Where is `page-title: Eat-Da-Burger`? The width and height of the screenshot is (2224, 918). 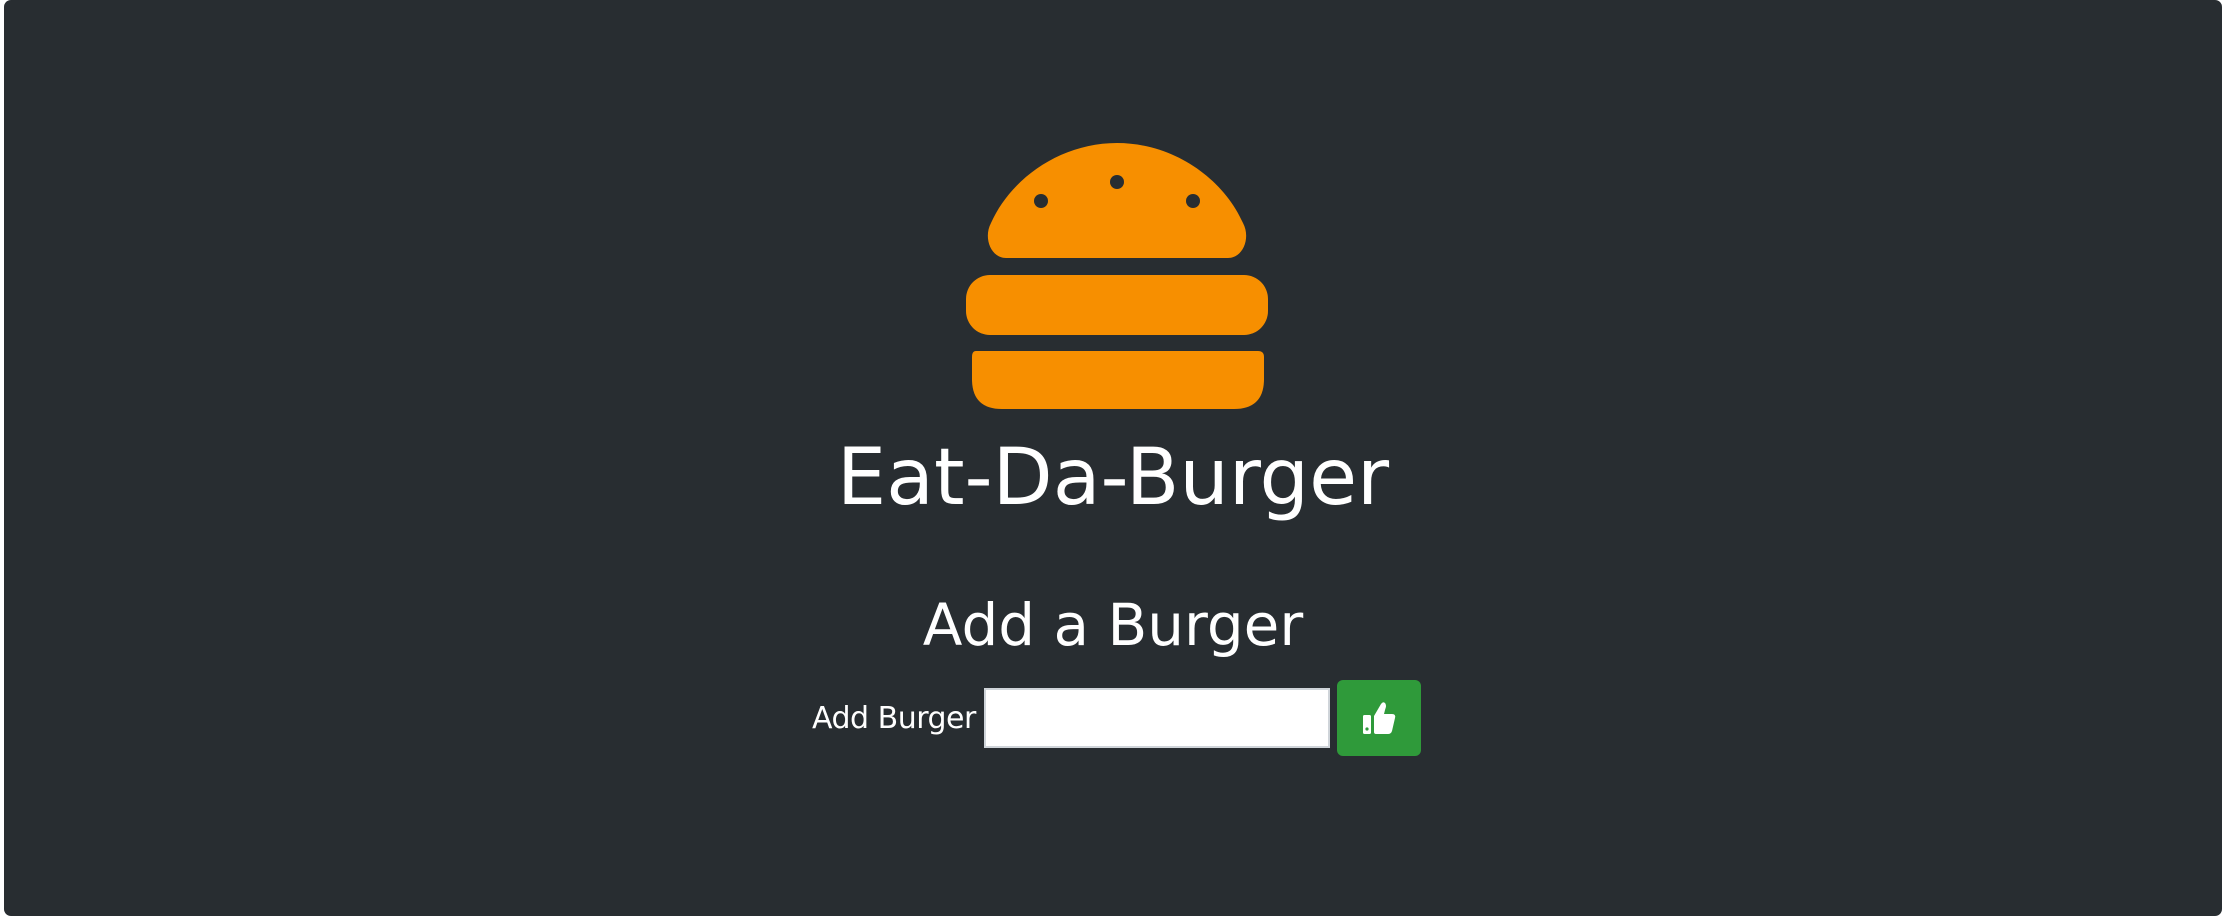
page-title: Eat-Da-Burger is located at coordinates (1113, 478).